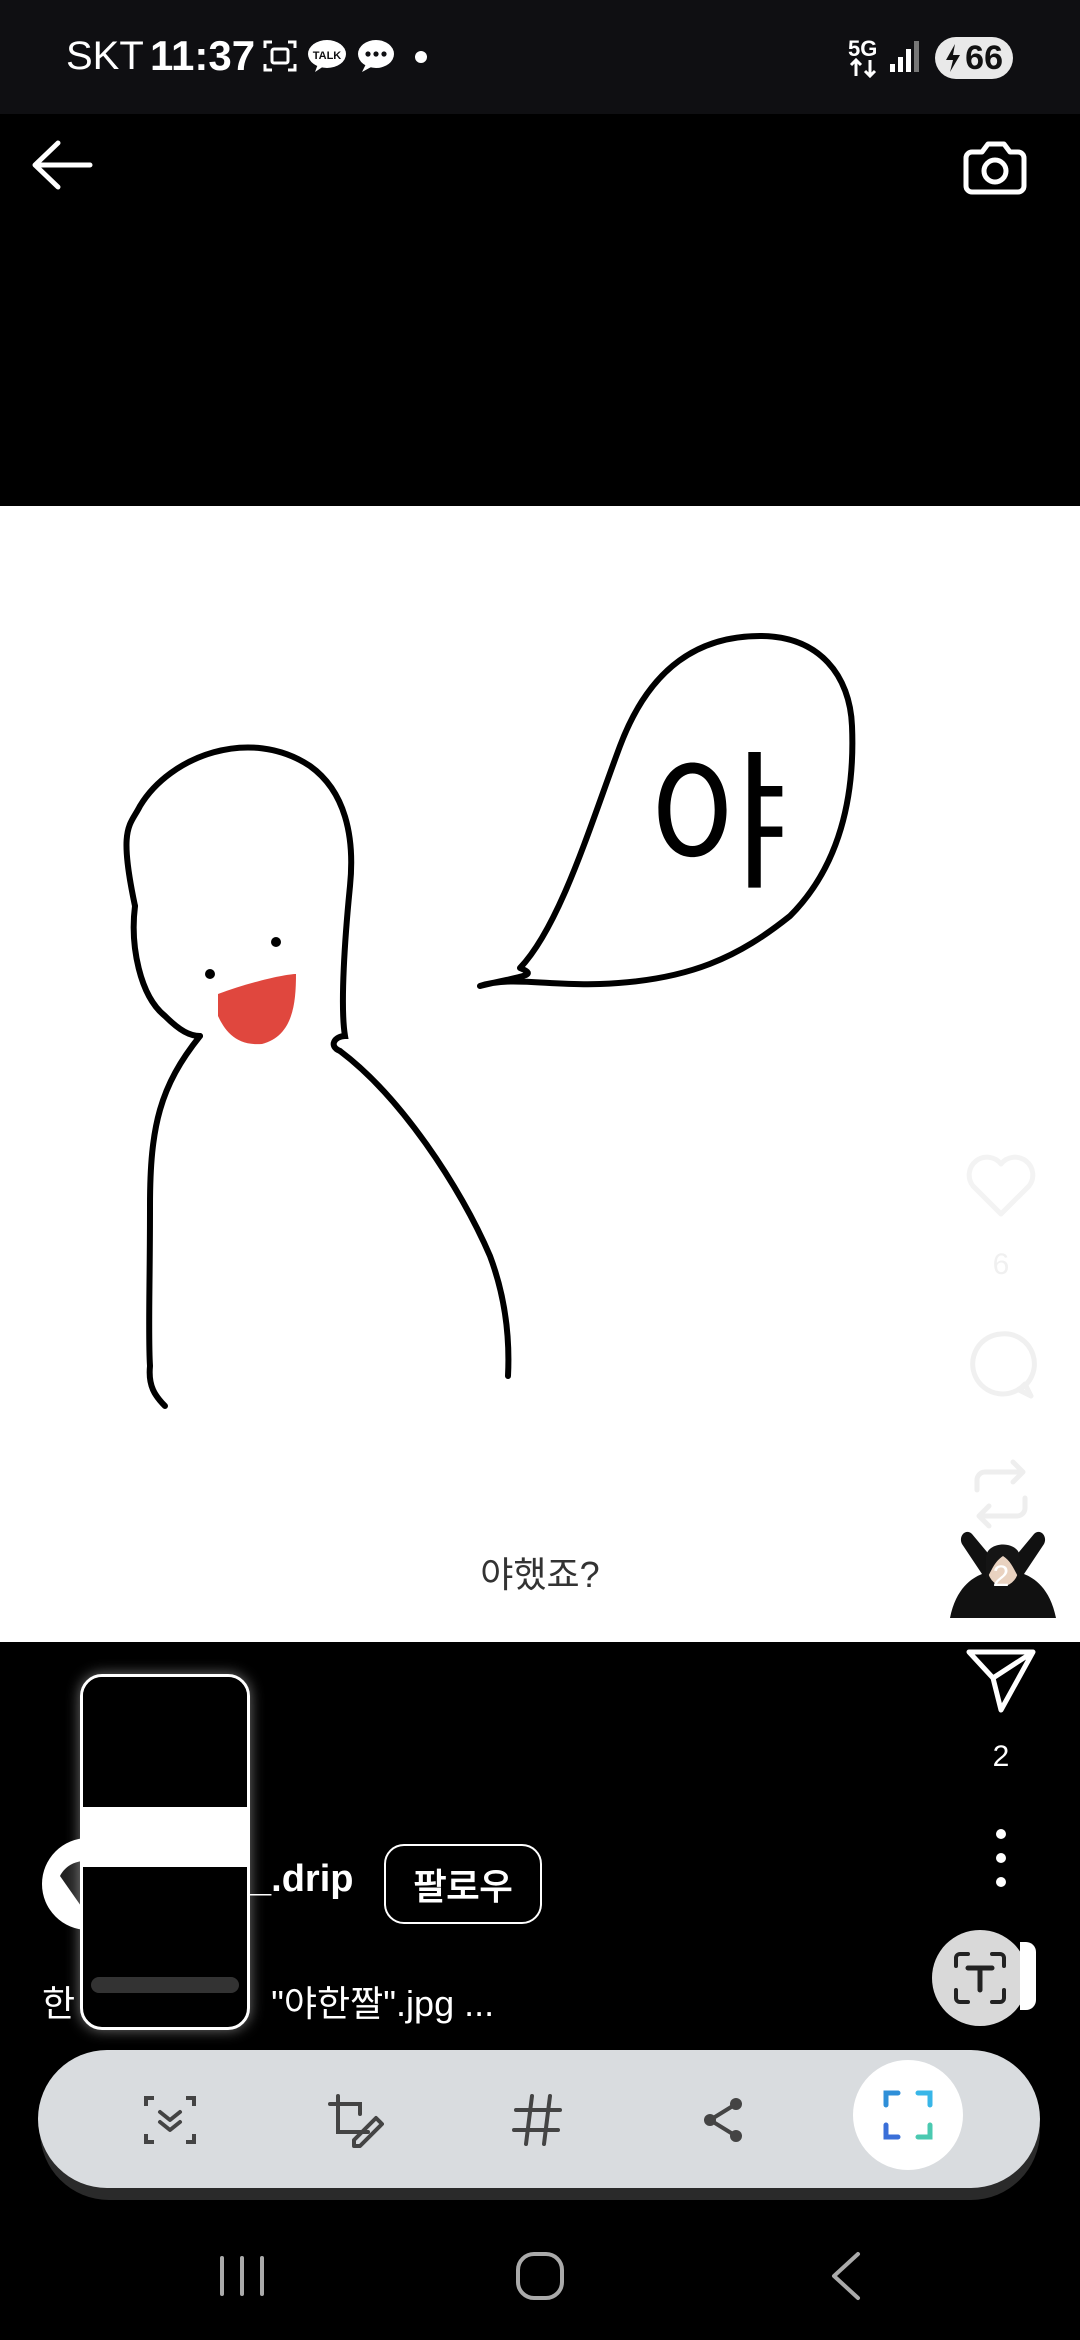  Describe the element at coordinates (1001, 1364) in the screenshot. I see `comment-icon` at that location.